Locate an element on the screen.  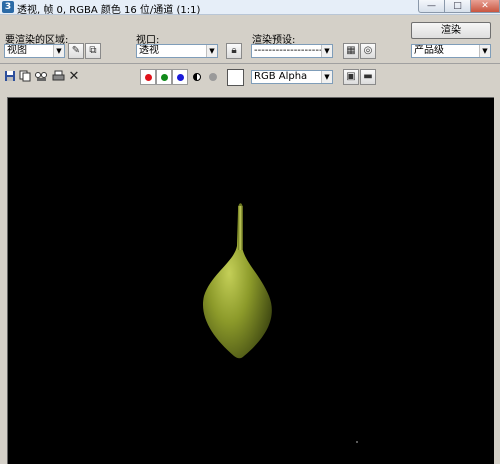
blue-channel-button is located at coordinates (180, 77).